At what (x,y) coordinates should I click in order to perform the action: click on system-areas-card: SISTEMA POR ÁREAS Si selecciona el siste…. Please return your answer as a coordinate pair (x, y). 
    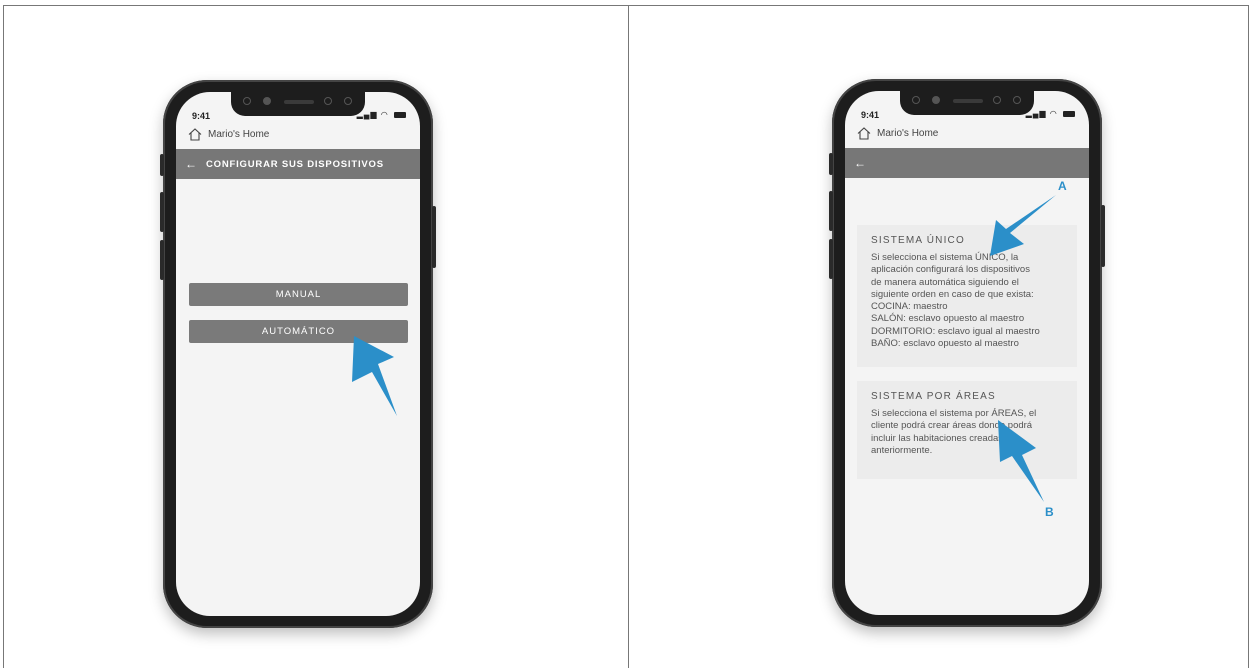
    Looking at the image, I should click on (967, 430).